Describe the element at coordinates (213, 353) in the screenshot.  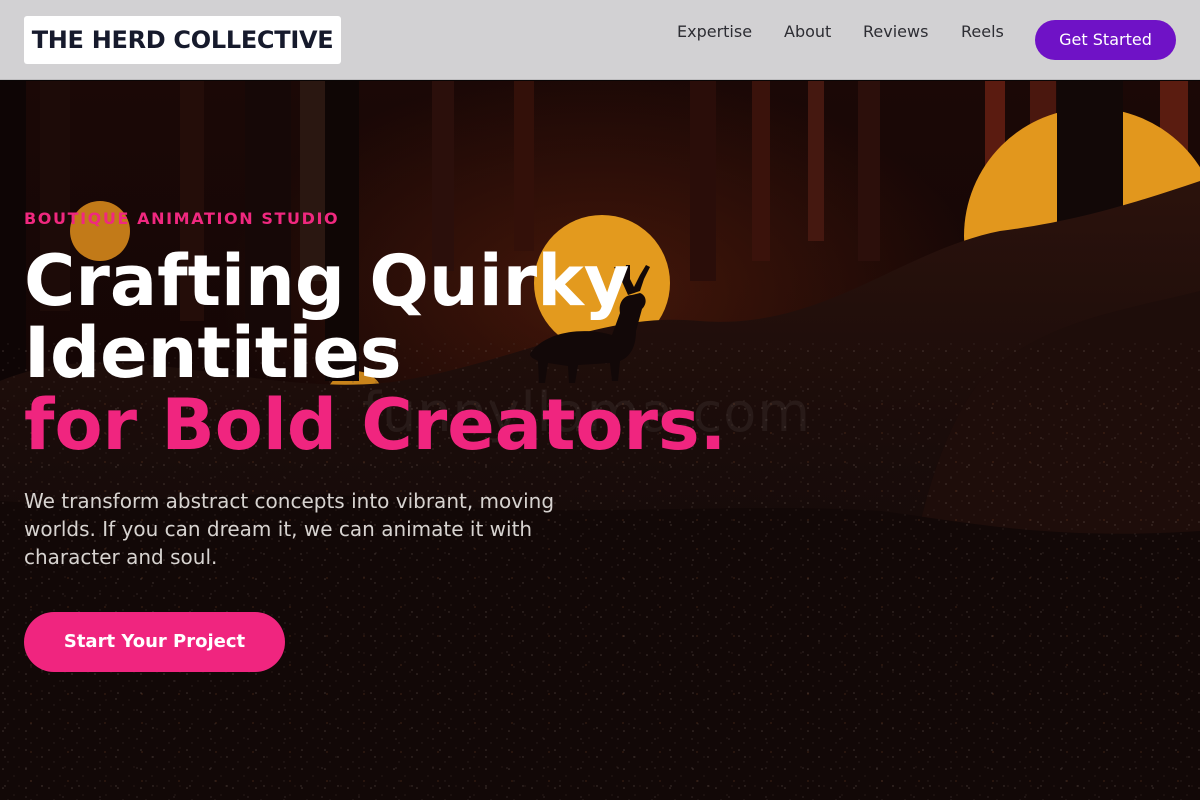
I see `headline-line-2: Identities` at that location.